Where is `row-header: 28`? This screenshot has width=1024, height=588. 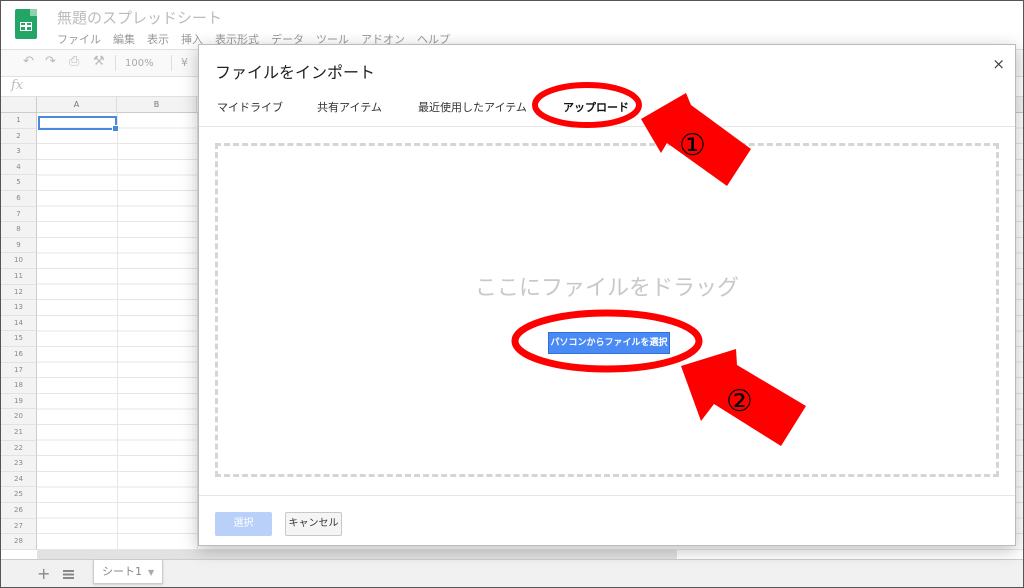
row-header: 28 is located at coordinates (19, 542).